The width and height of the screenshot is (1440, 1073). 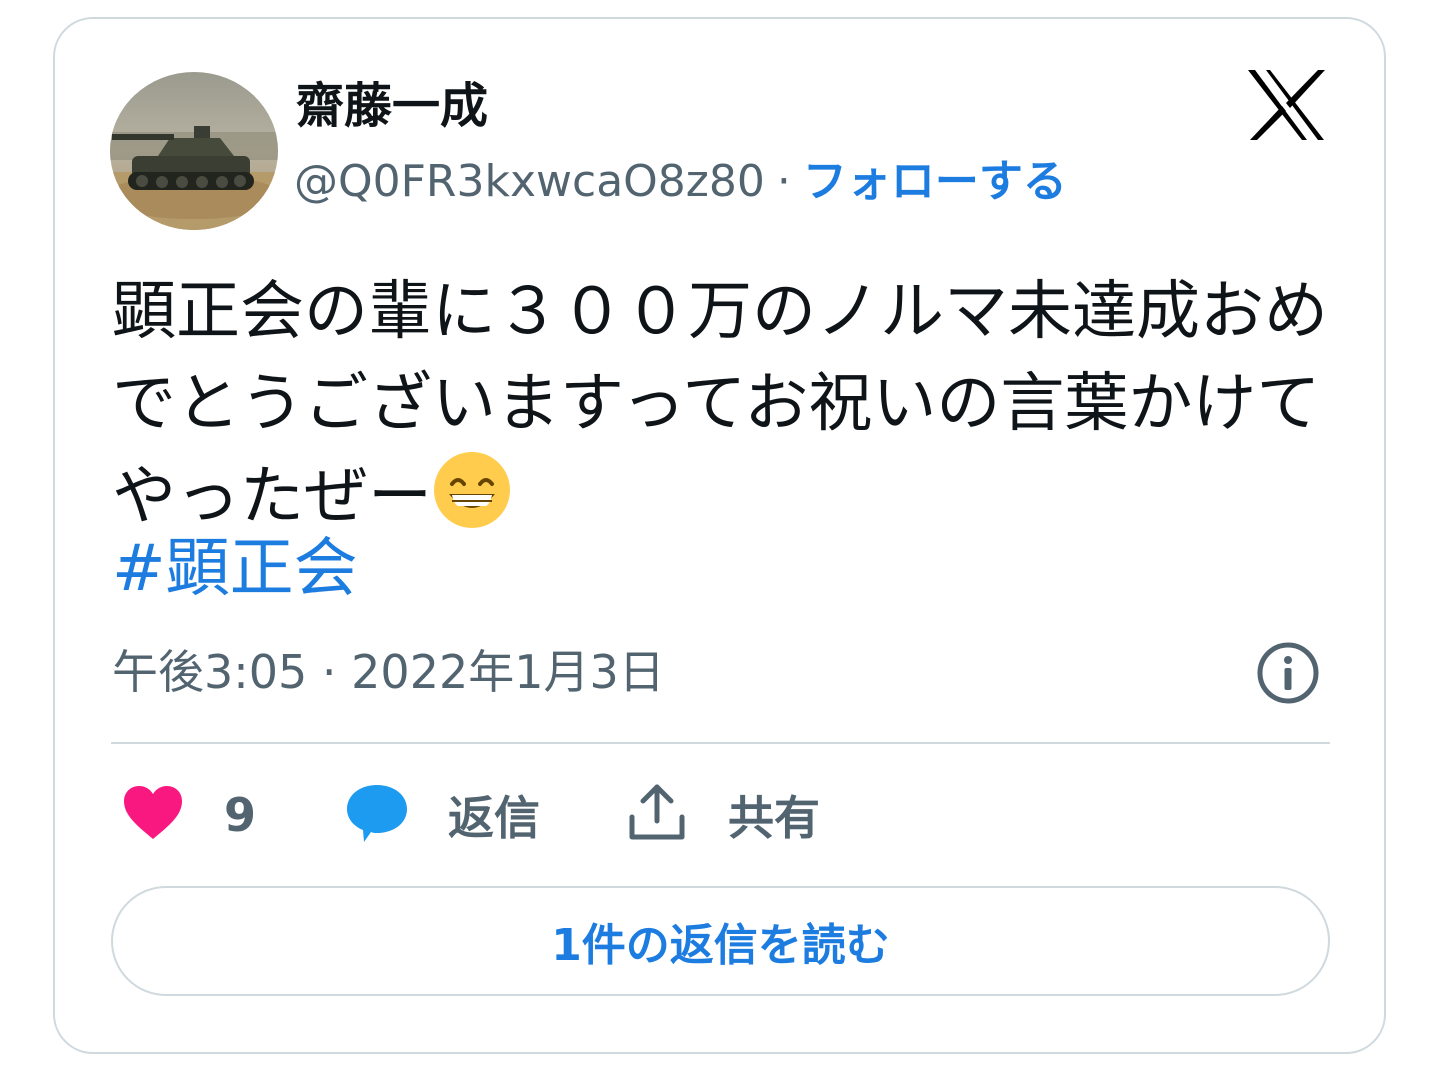 I want to click on share-upload-icon, so click(x=657, y=815).